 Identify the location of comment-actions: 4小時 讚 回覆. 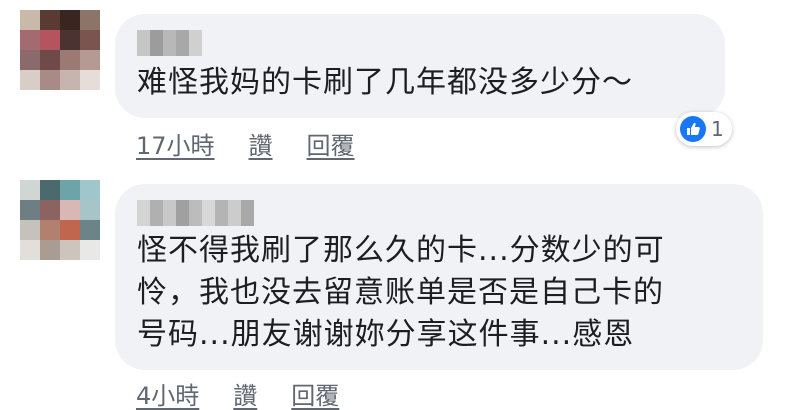
(254, 393).